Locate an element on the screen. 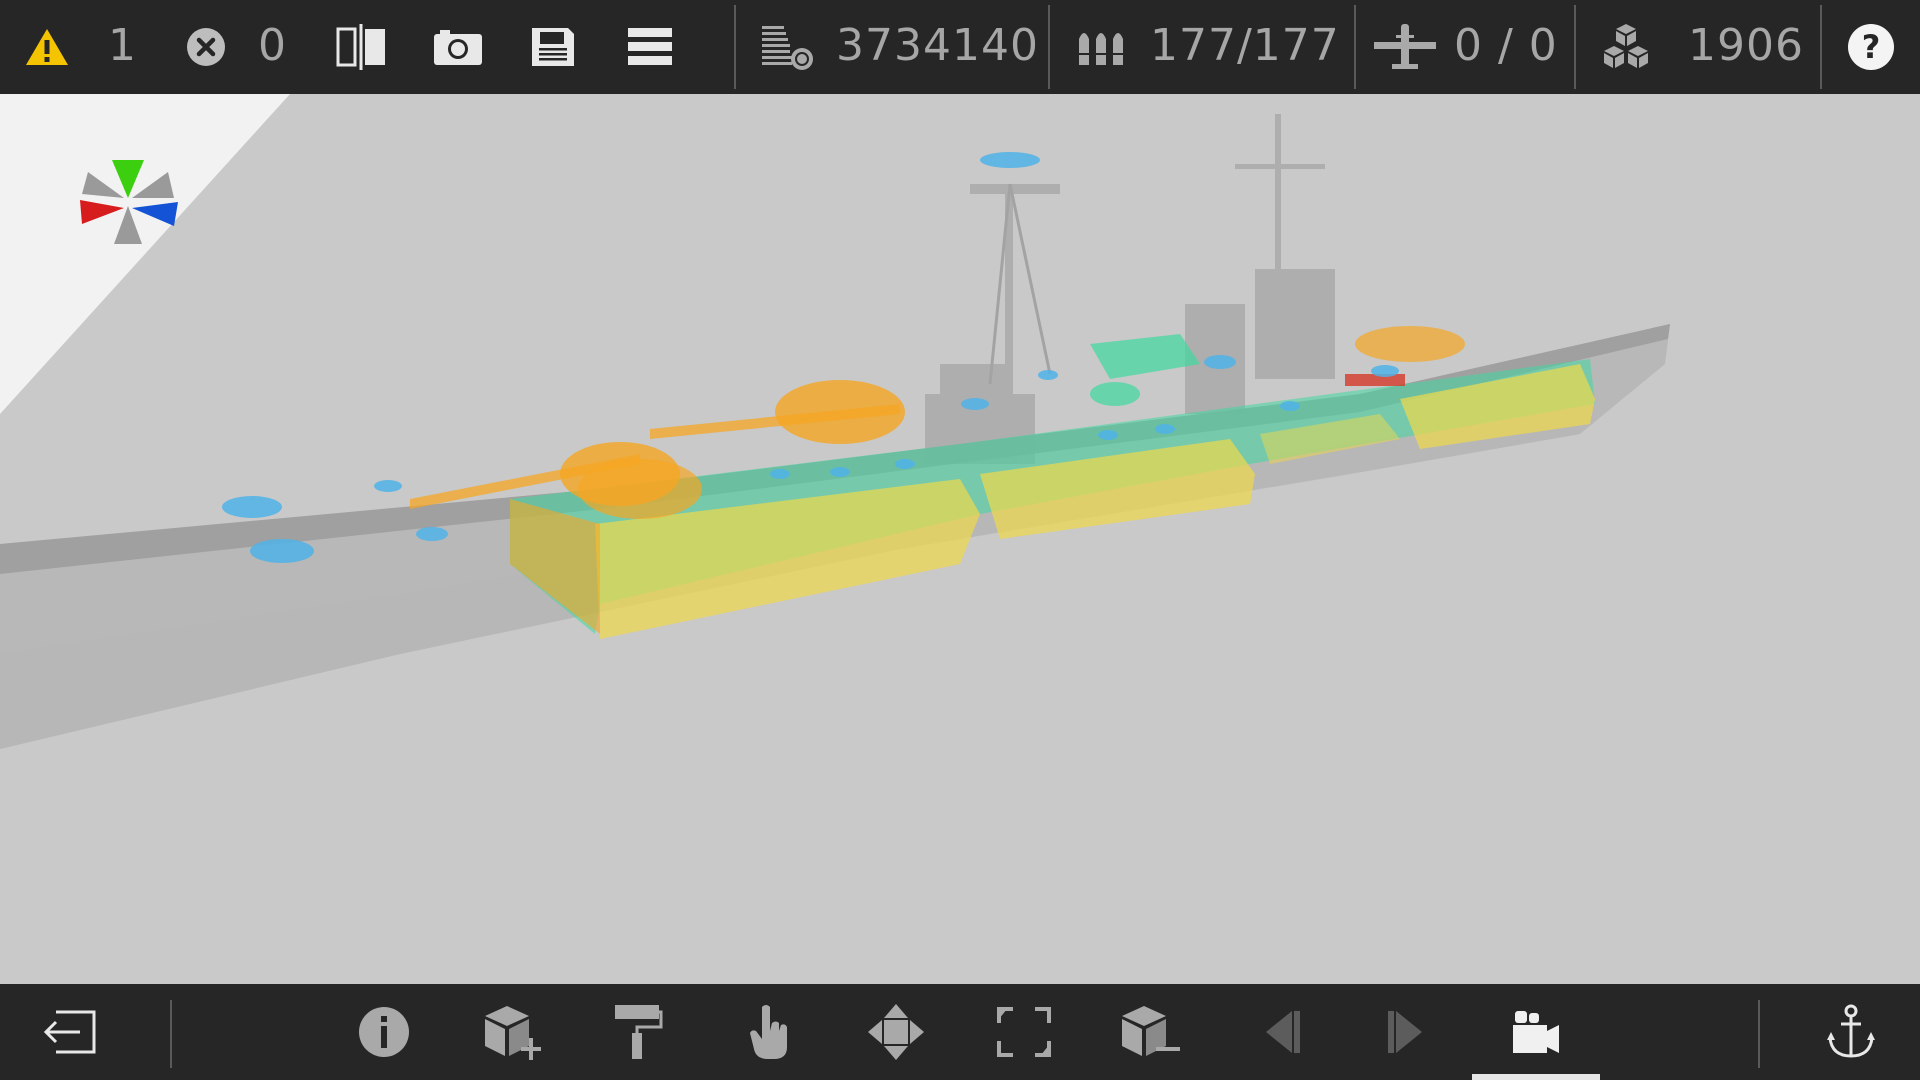  info-button is located at coordinates (384, 1032).